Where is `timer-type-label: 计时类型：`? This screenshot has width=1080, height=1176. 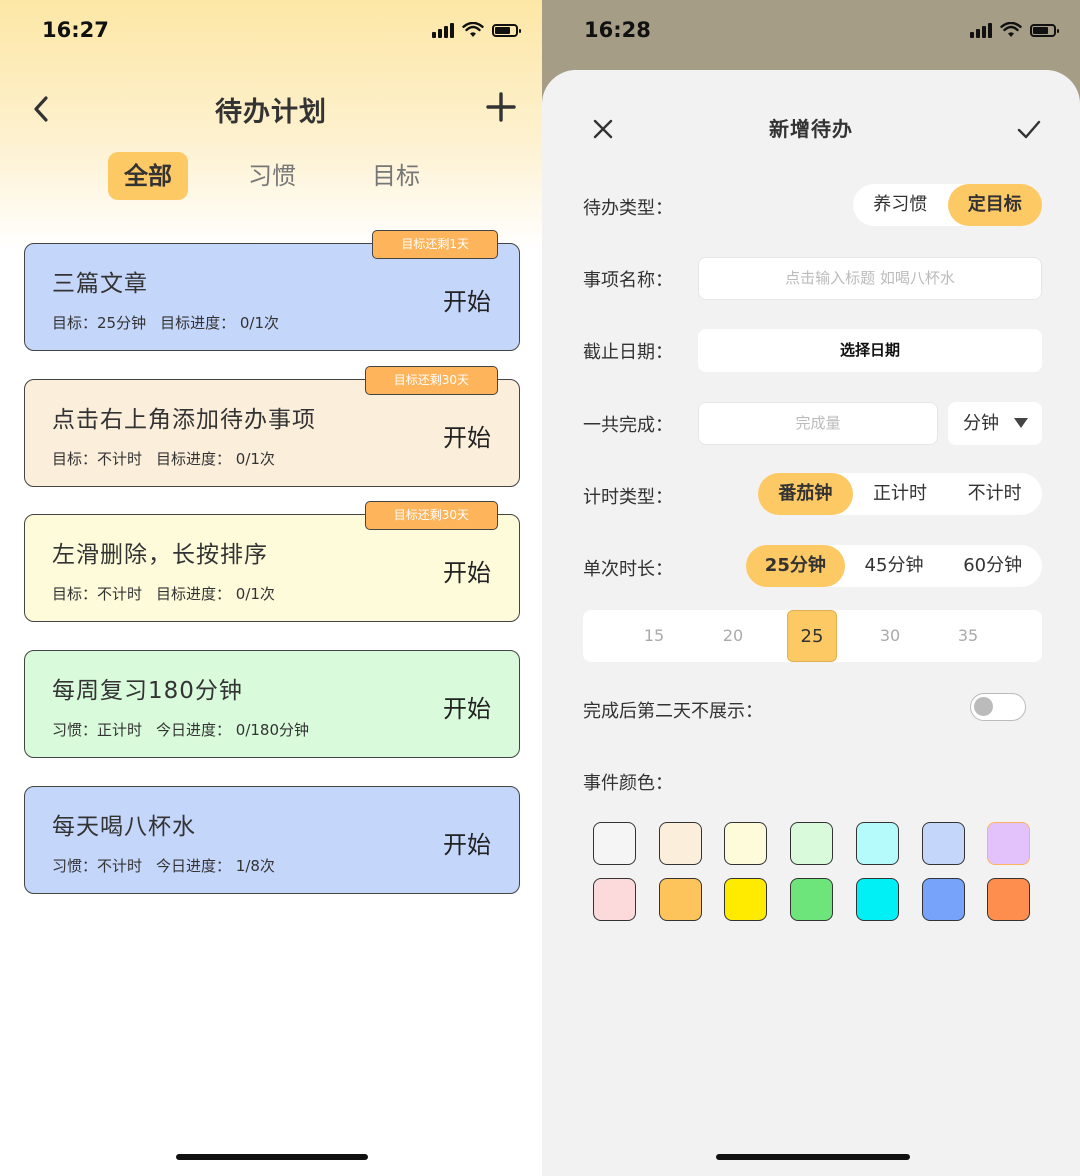 timer-type-label: 计时类型： is located at coordinates (628, 497).